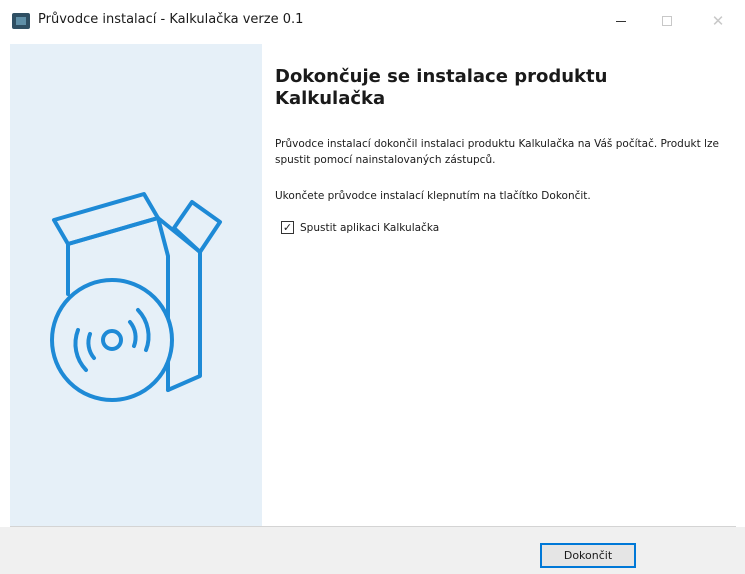 This screenshot has width=745, height=574. I want to click on maximize-icon, so click(667, 21).